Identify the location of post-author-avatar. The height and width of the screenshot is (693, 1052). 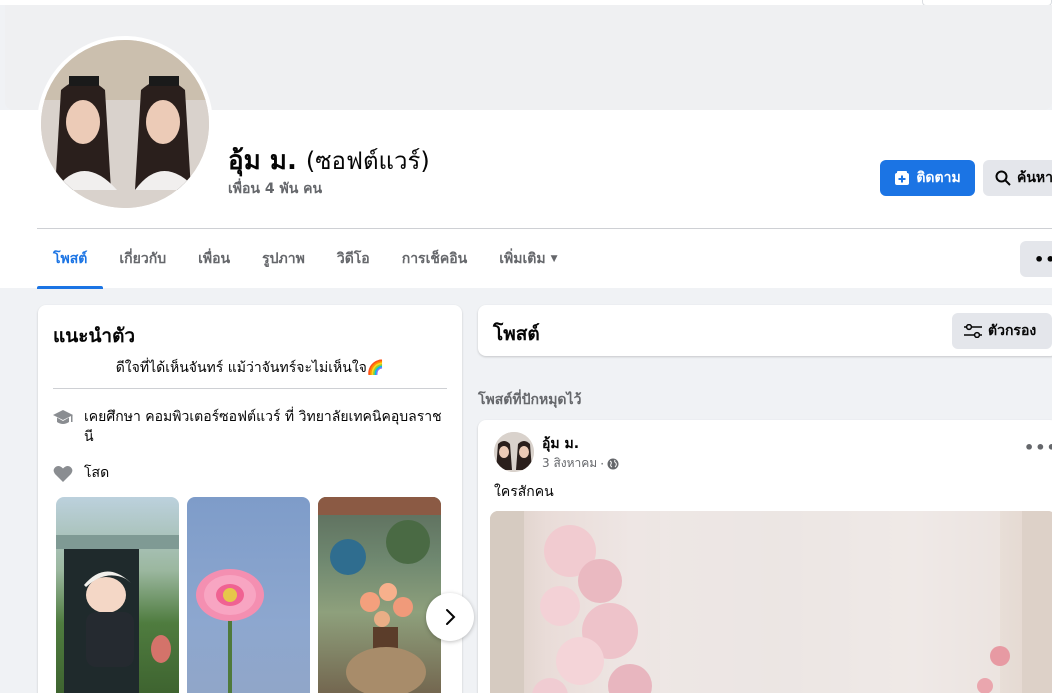
(514, 452).